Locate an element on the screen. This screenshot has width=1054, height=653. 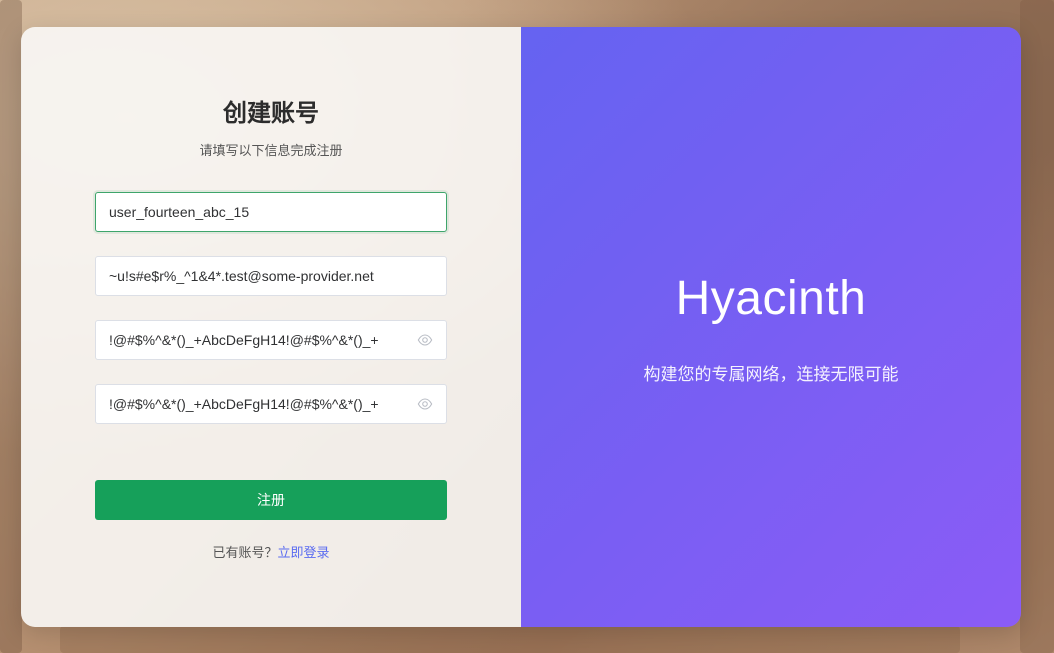
confirm-password-field is located at coordinates (271, 404).